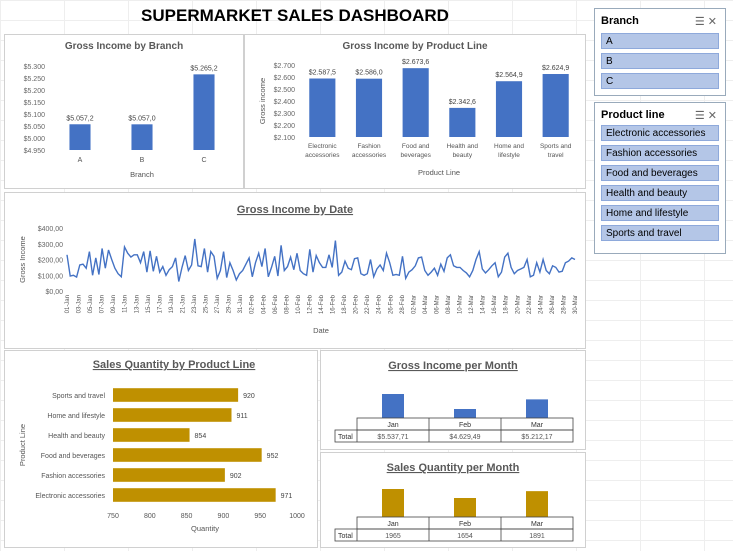 Image resolution: width=733 pixels, height=551 pixels. I want to click on dashboard-title: SUPERMARKET SALES DASHBOARD, so click(295, 15).